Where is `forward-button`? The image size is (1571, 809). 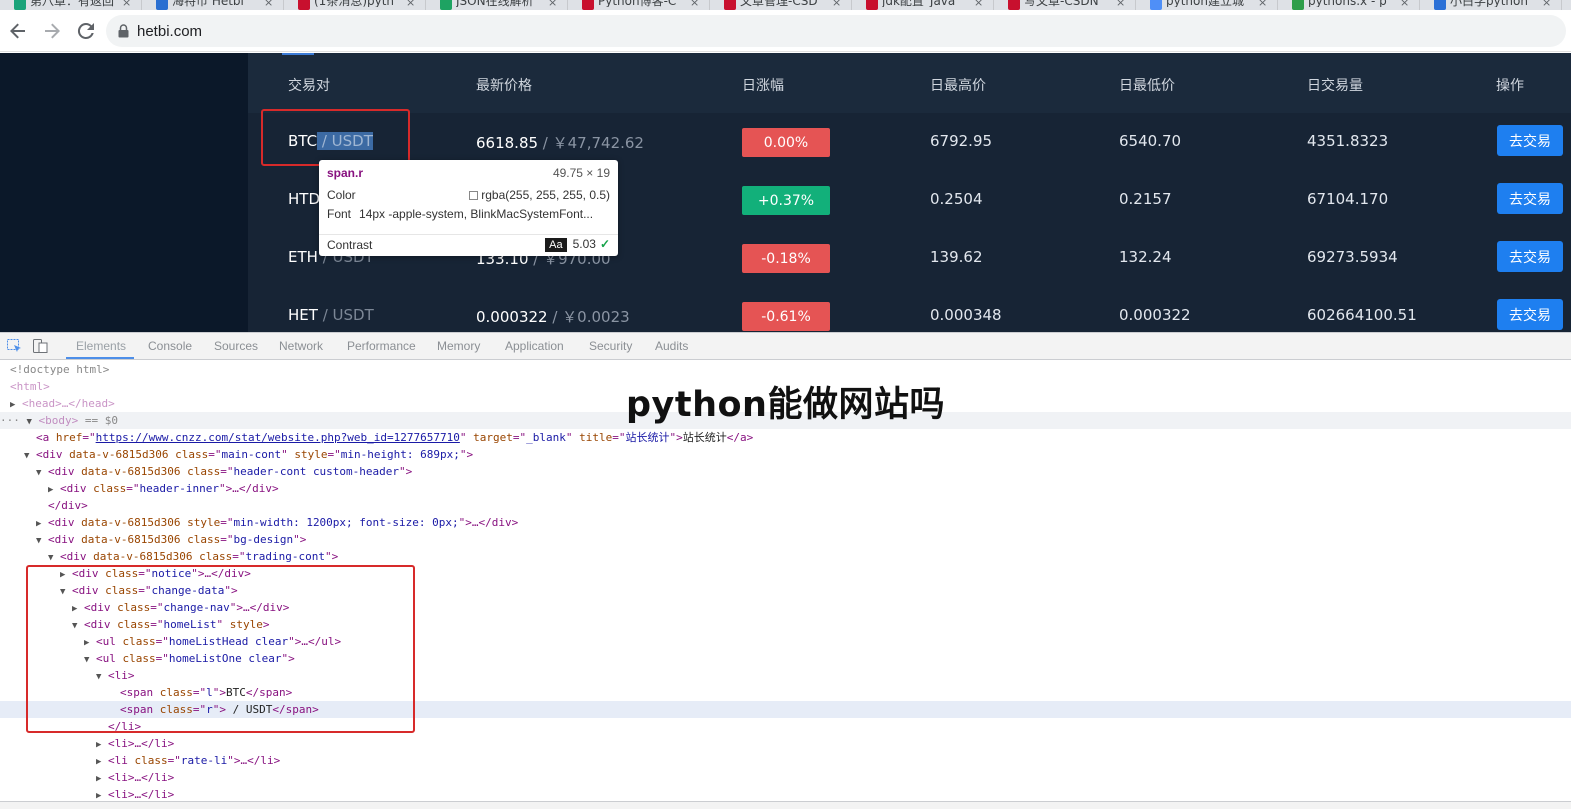 forward-button is located at coordinates (52, 31).